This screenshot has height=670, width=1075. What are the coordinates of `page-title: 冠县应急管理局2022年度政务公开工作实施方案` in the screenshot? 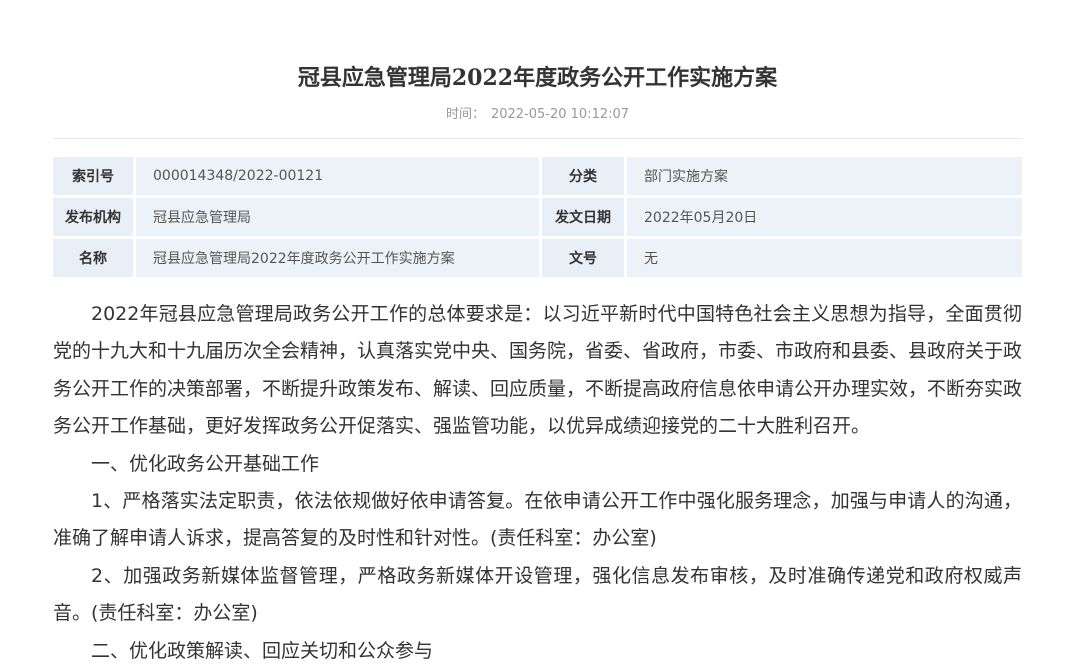 It's located at (537, 78).